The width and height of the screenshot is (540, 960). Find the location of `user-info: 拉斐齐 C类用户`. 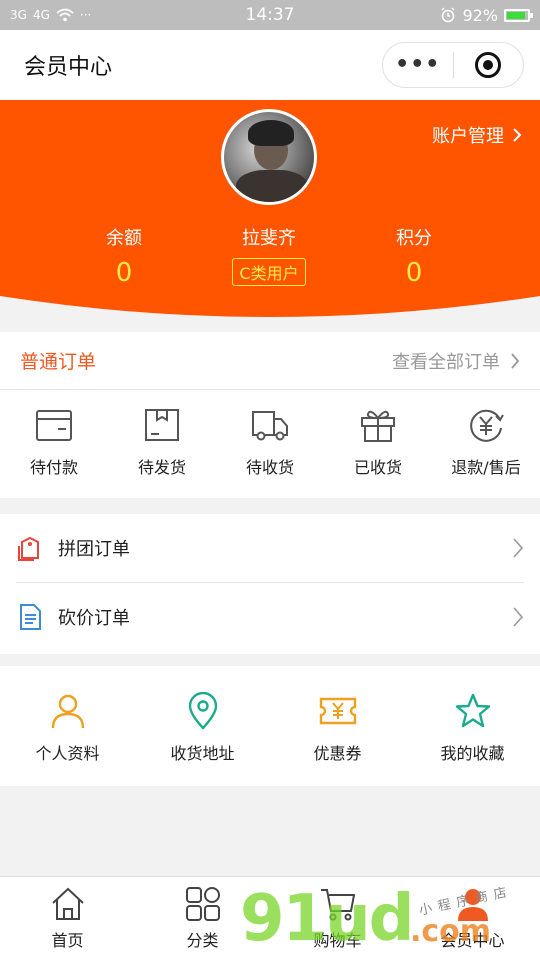

user-info: 拉斐齐 C类用户 is located at coordinates (269, 255).